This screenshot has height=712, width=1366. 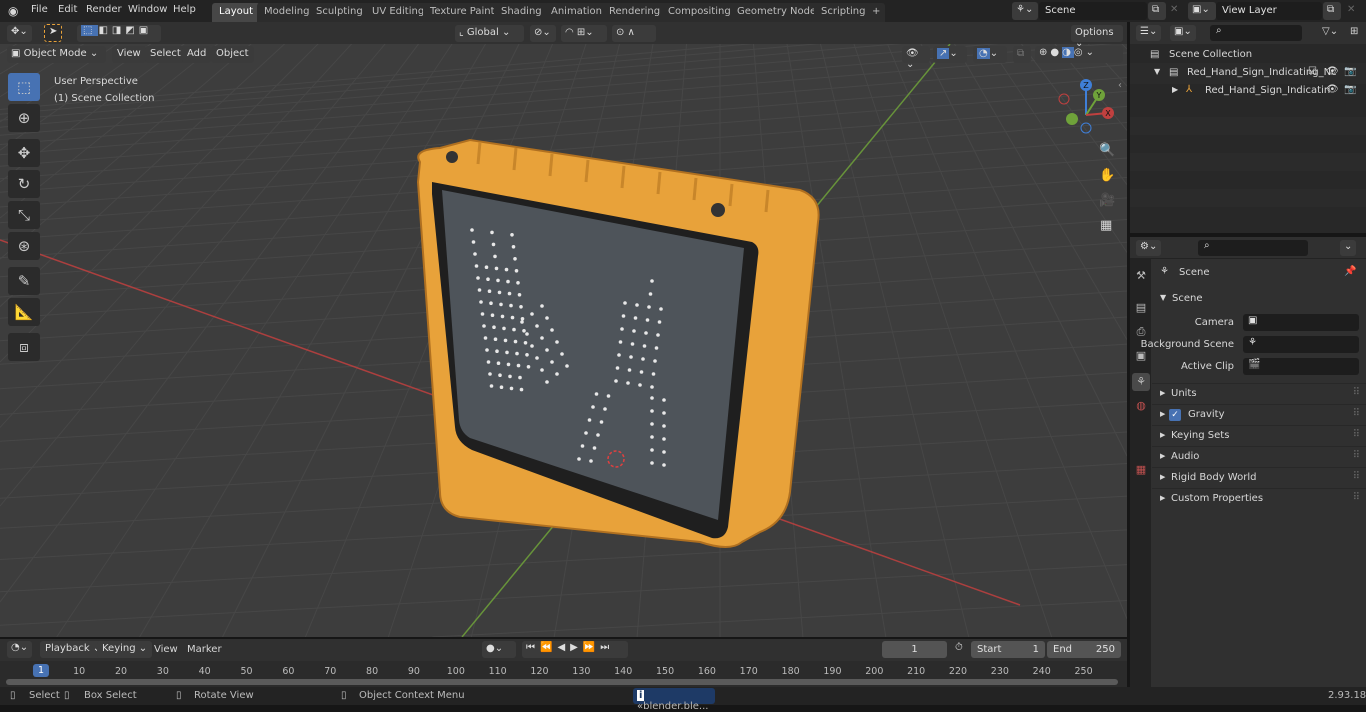 What do you see at coordinates (1301, 366) in the screenshot?
I see `active-clip-field: 🎬` at bounding box center [1301, 366].